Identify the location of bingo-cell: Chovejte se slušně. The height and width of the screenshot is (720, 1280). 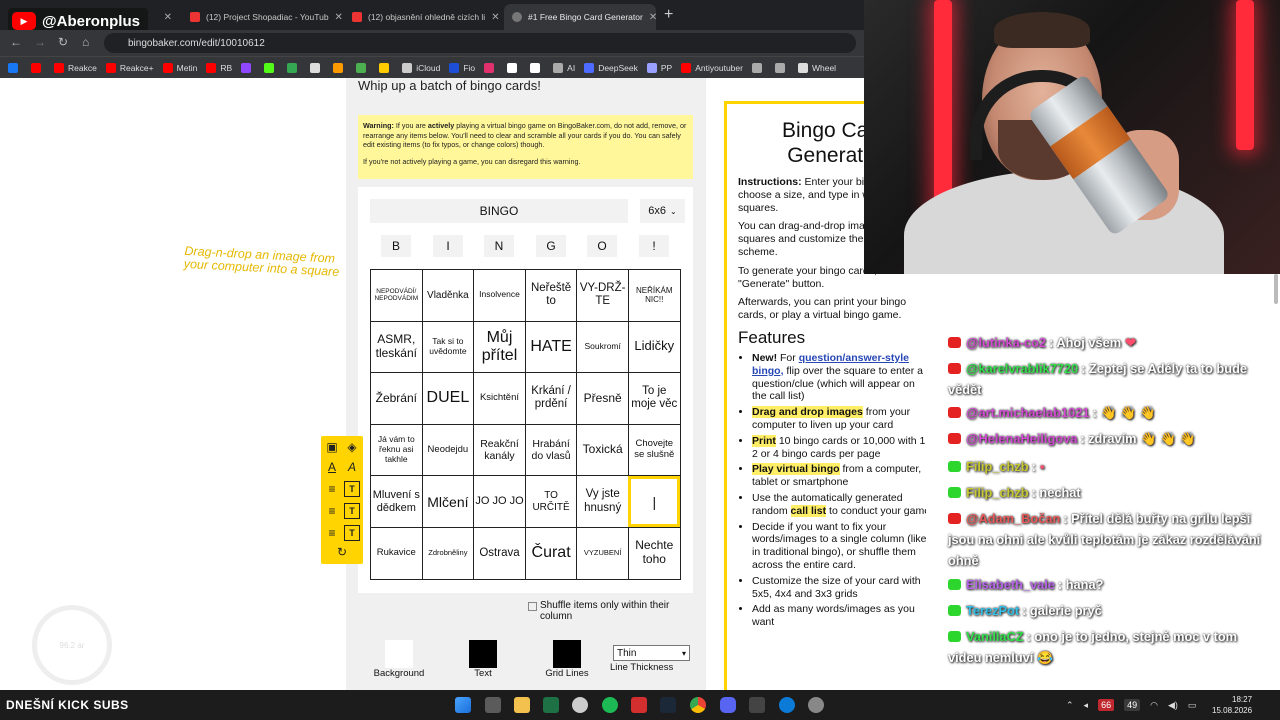
(654, 450).